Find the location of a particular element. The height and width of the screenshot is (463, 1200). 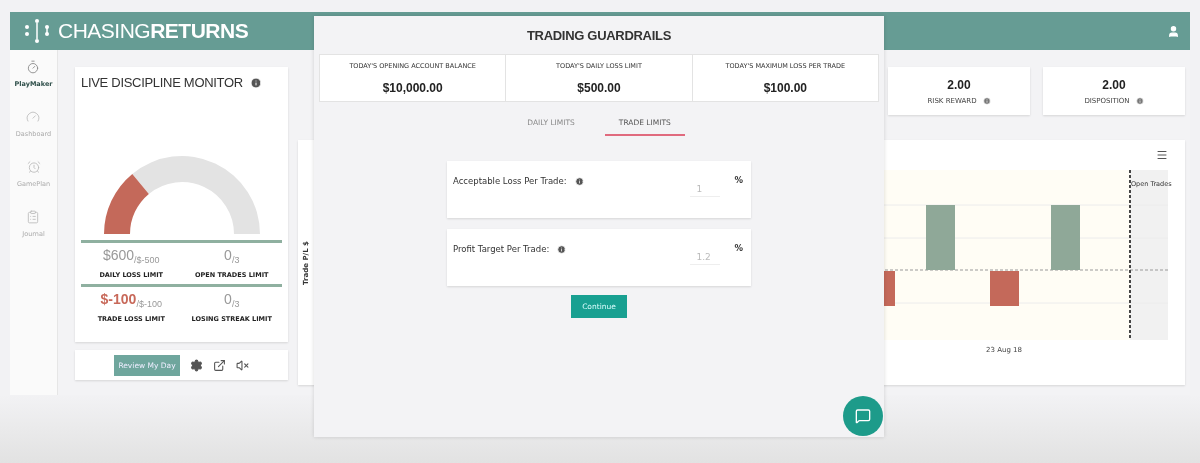

gauge-icon is located at coordinates (33, 117).